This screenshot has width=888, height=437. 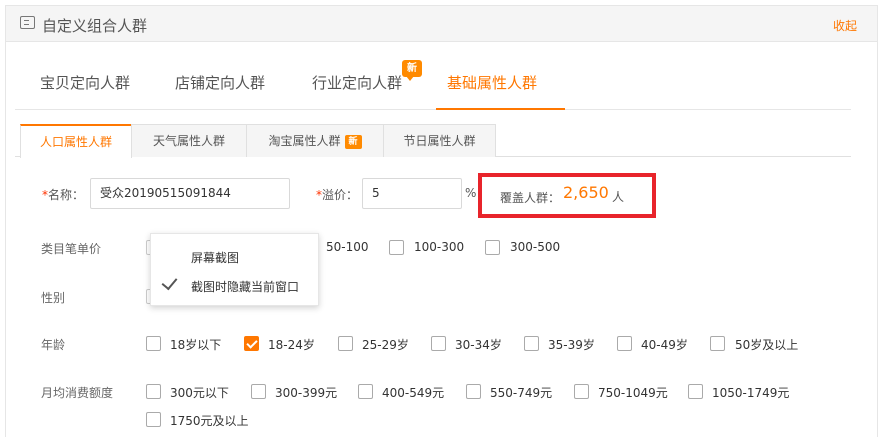 I want to click on percent-unit: %, so click(x=471, y=193).